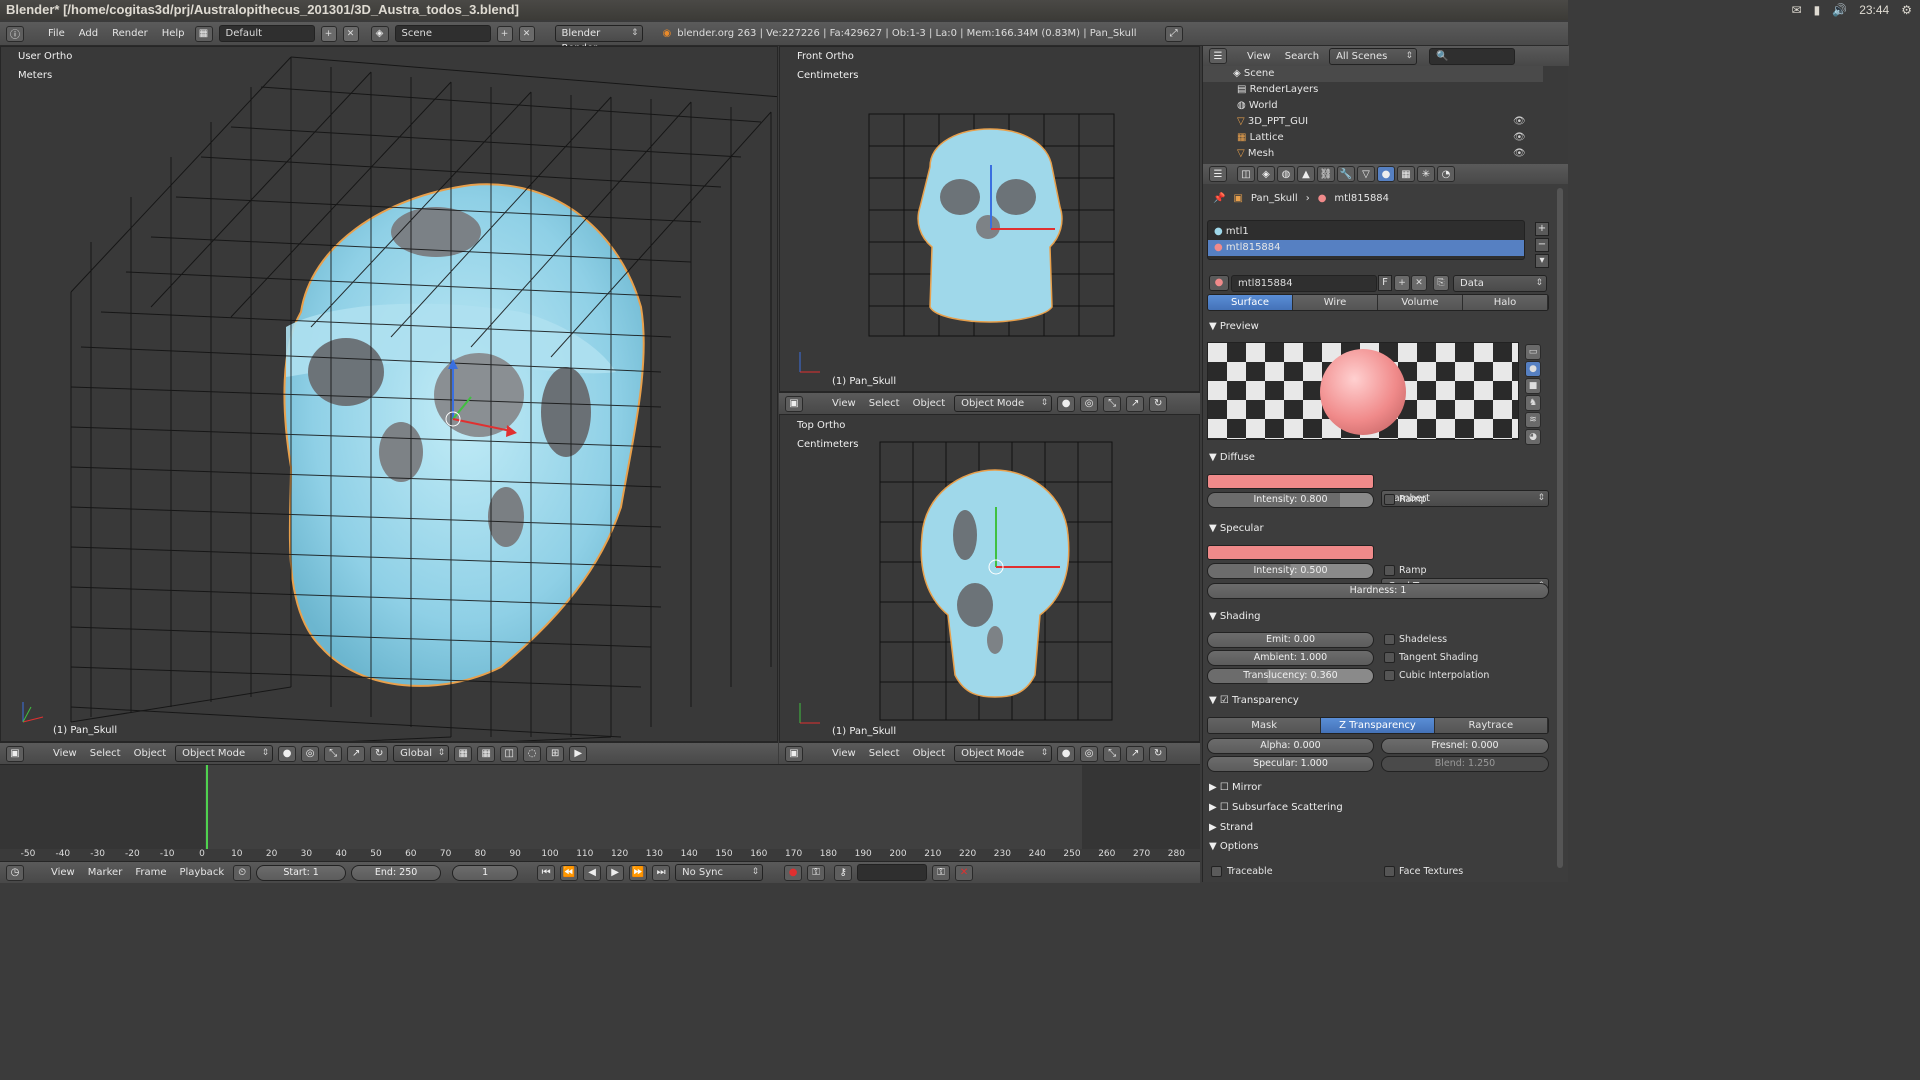  Describe the element at coordinates (1402, 283) in the screenshot. I see `new-material-button: +` at that location.